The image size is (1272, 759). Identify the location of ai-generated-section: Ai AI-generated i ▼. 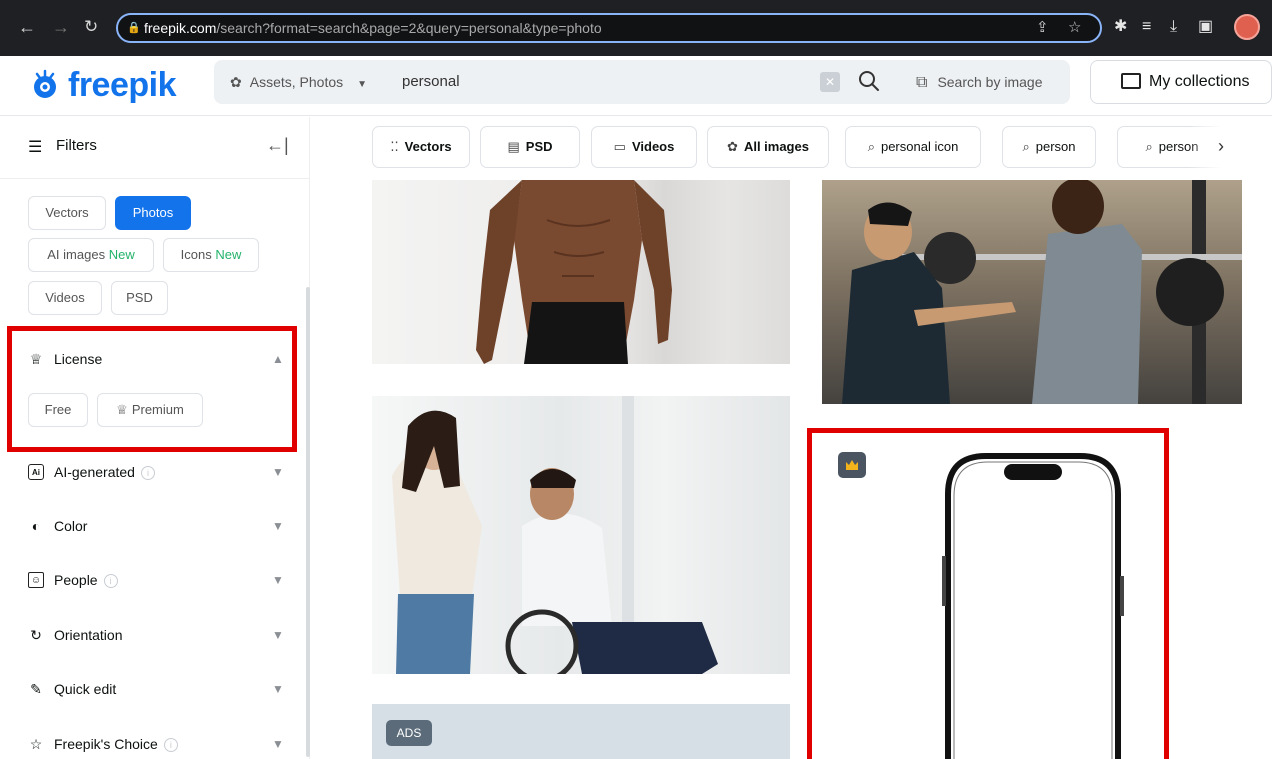
(158, 472).